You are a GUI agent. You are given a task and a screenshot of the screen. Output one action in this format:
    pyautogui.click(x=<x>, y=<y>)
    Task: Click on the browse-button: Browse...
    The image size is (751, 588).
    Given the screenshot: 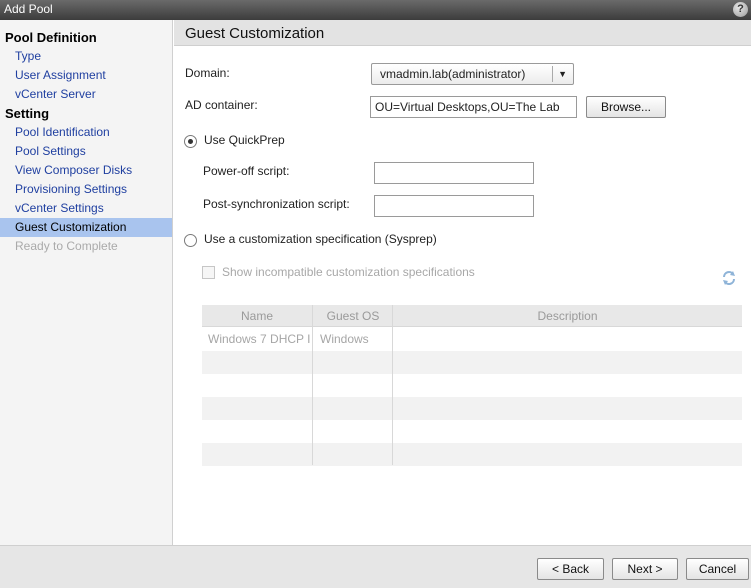 What is the action you would take?
    pyautogui.click(x=626, y=107)
    